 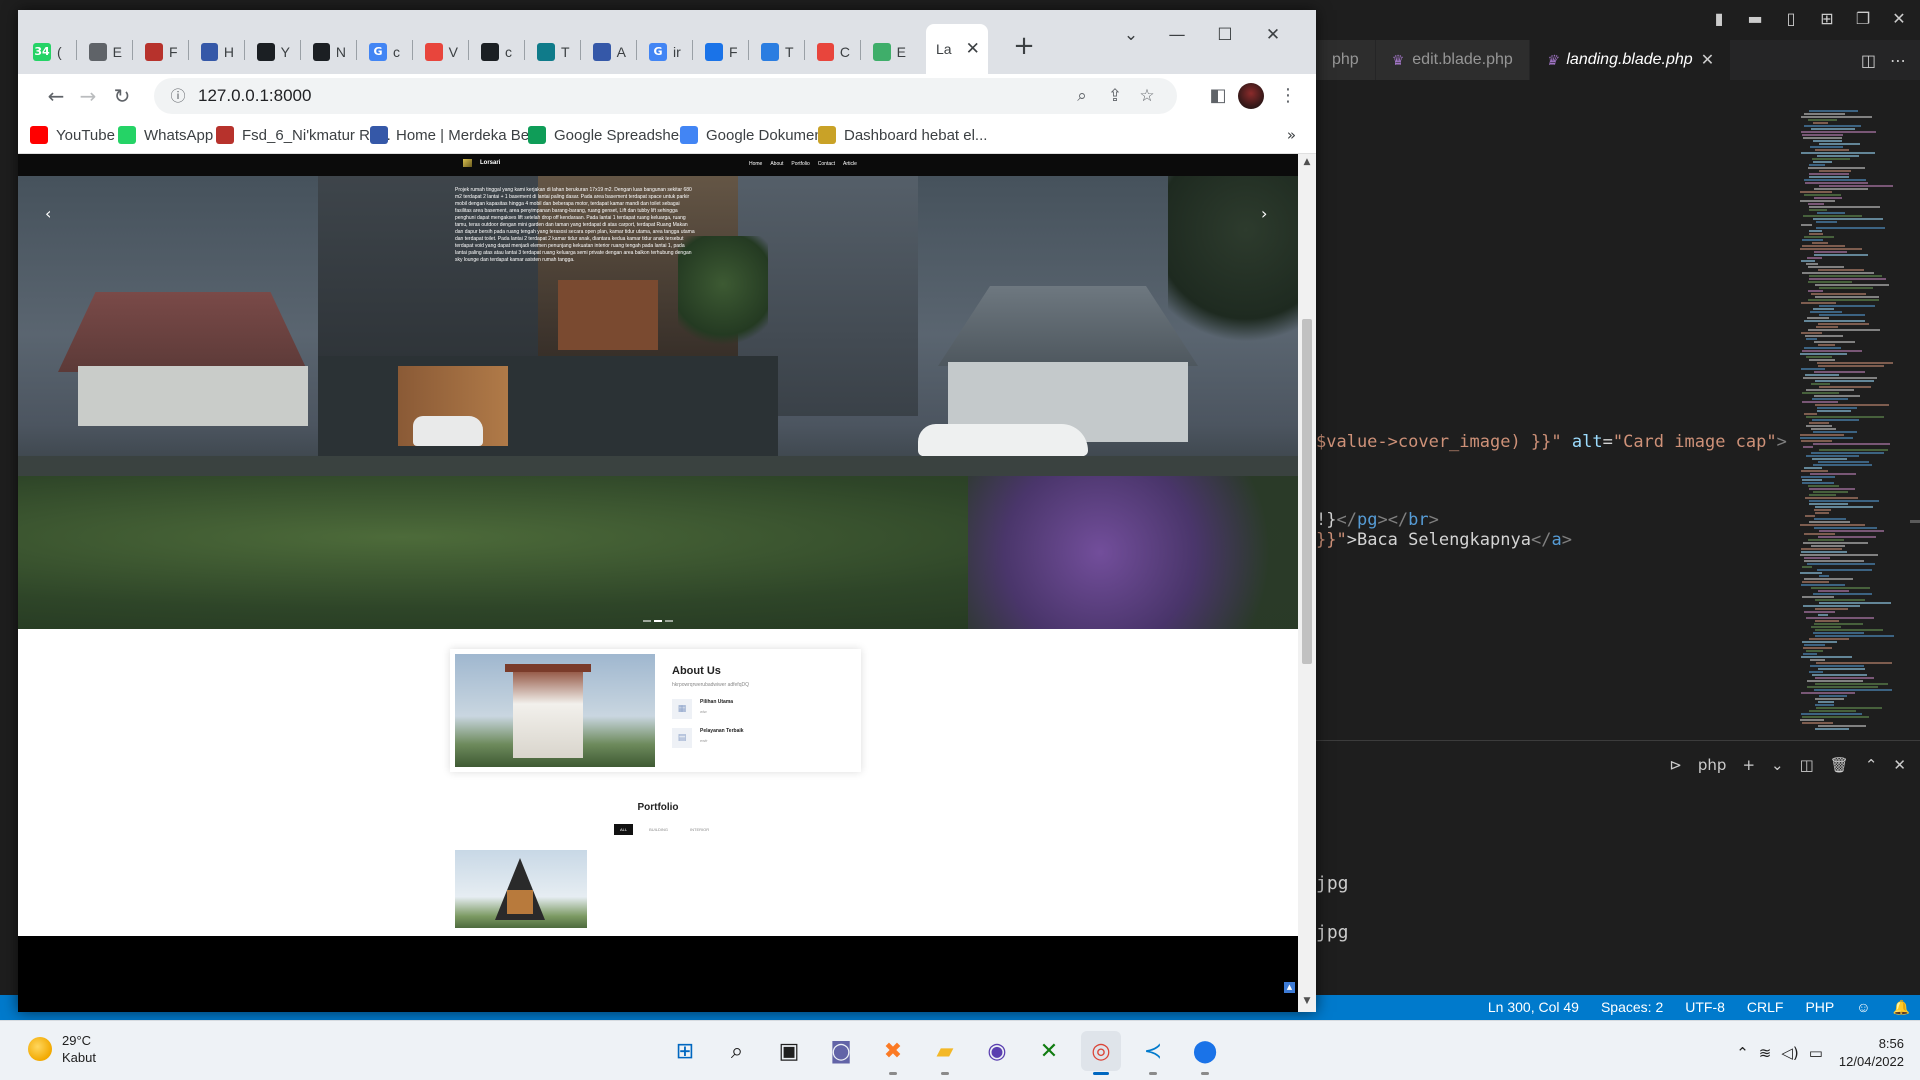 I want to click on chevron-down-icon: ⌄, so click(x=1777, y=765).